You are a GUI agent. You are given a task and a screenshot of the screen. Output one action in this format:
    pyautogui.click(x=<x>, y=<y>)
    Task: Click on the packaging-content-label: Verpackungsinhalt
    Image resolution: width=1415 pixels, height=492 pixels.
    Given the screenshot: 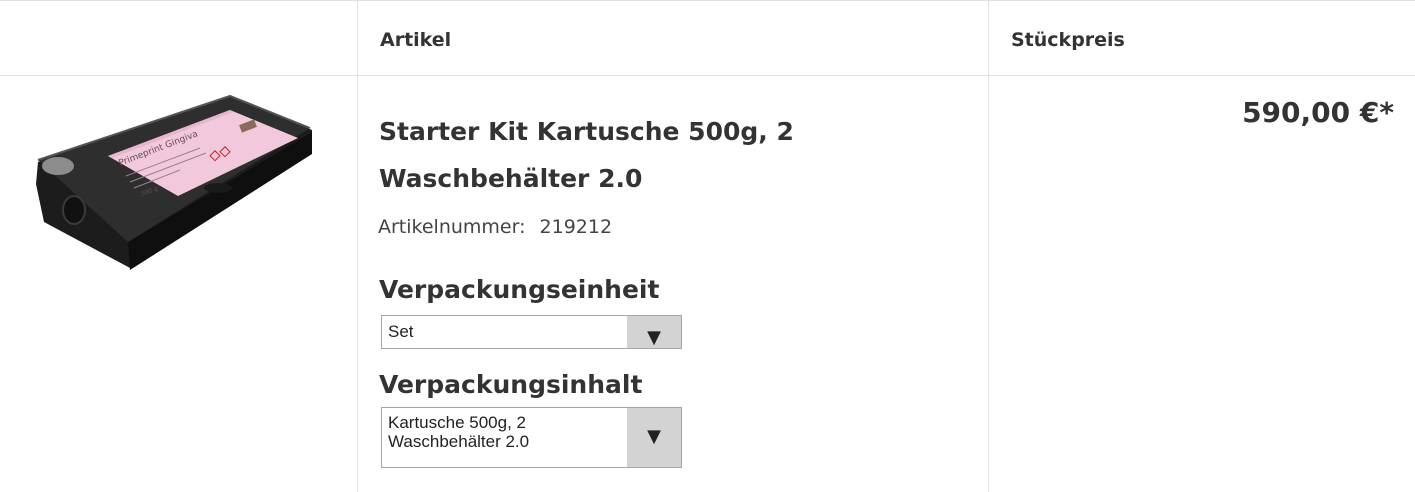 What is the action you would take?
    pyautogui.click(x=511, y=384)
    